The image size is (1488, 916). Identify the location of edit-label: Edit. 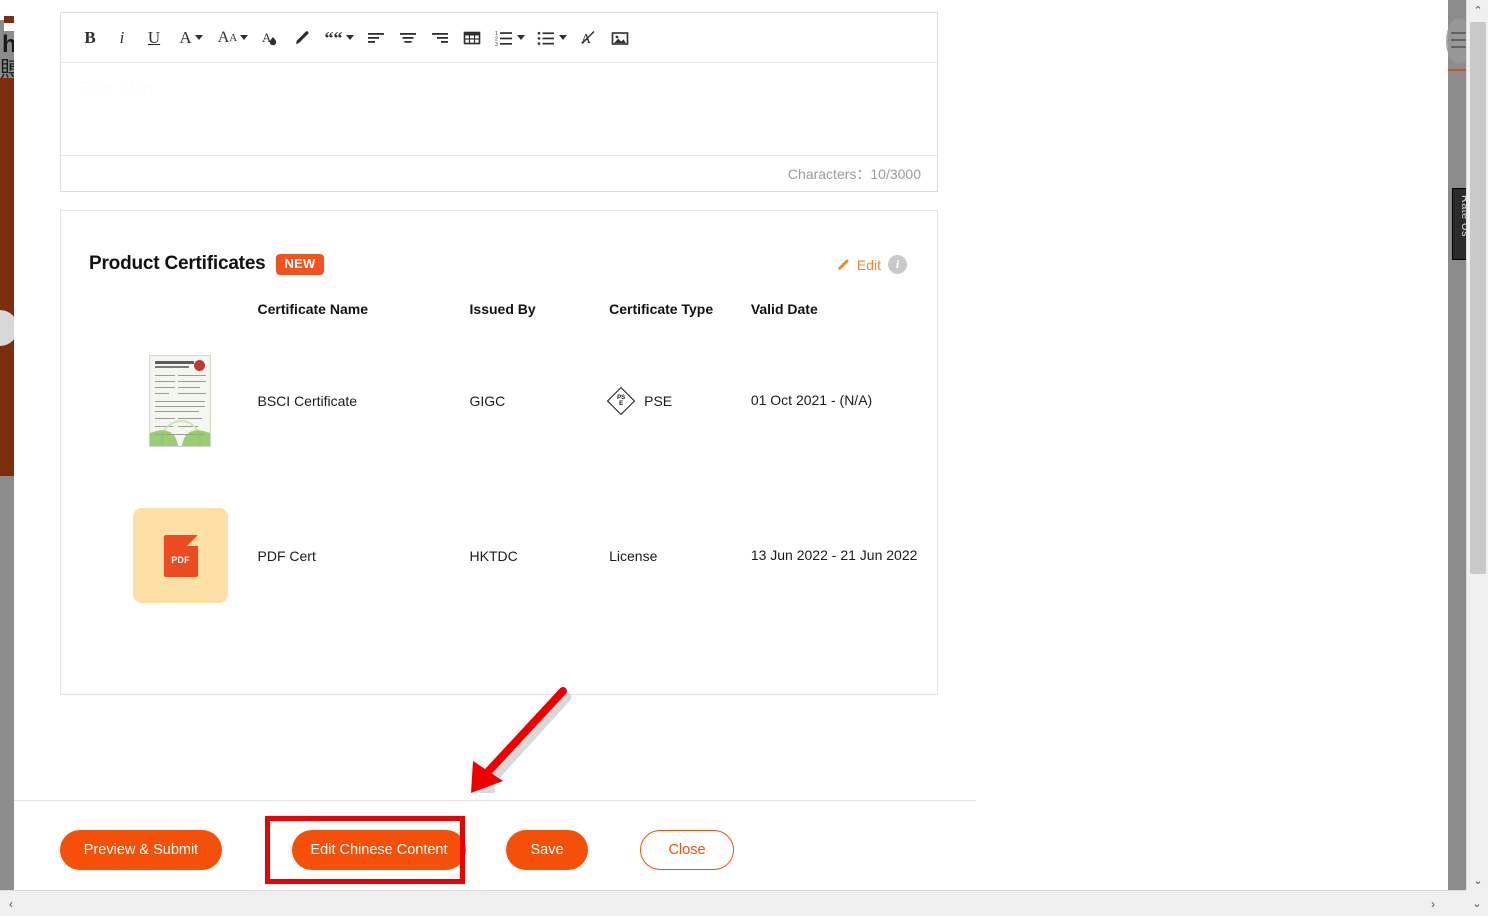
(868, 264).